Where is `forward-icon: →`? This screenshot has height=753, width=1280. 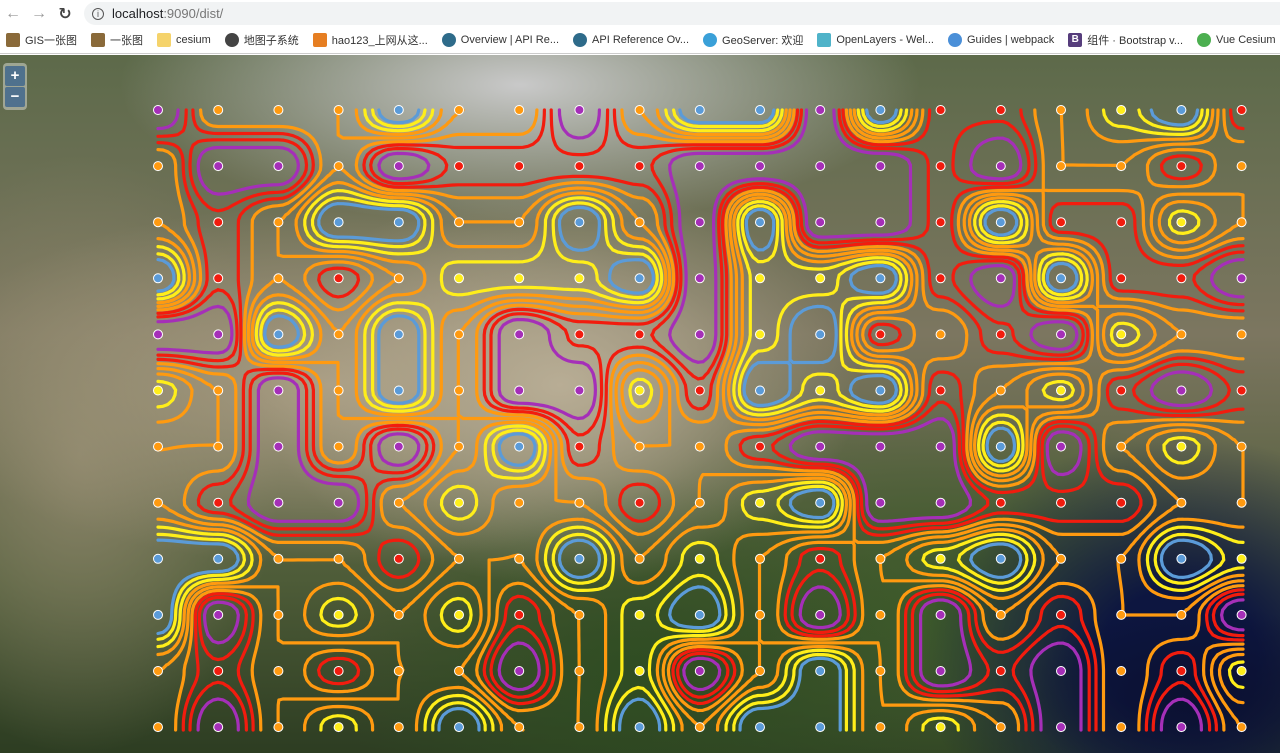 forward-icon: → is located at coordinates (39, 14).